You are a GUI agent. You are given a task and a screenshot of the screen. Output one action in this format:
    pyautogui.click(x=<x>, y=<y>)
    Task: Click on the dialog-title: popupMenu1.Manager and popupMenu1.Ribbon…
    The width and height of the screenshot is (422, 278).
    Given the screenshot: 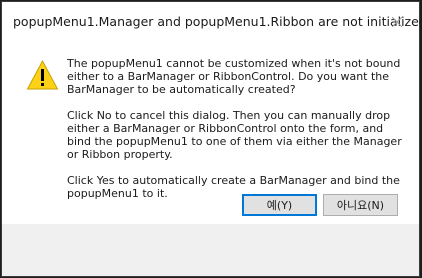 What is the action you would take?
    pyautogui.click(x=217, y=21)
    